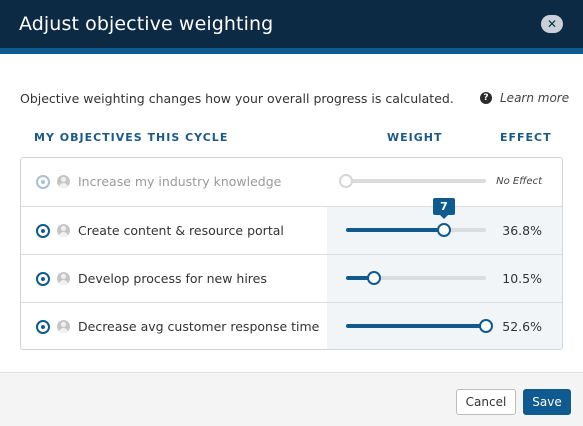  What do you see at coordinates (547, 402) in the screenshot?
I see `save-button: Save` at bounding box center [547, 402].